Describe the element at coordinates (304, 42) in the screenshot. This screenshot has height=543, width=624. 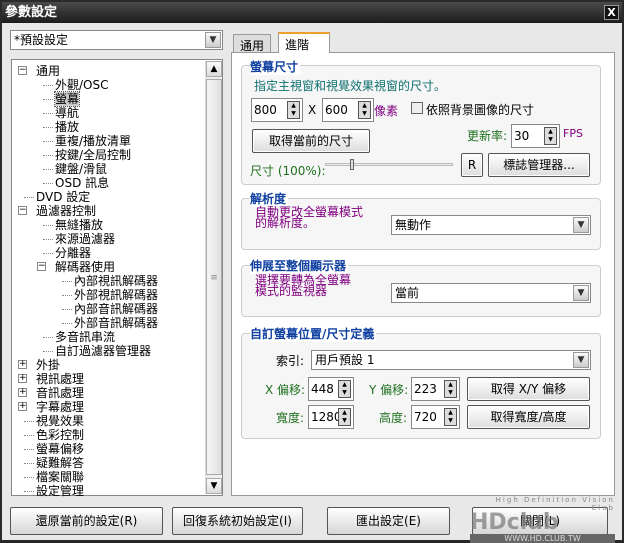
I see `tab-advanced: 進階` at that location.